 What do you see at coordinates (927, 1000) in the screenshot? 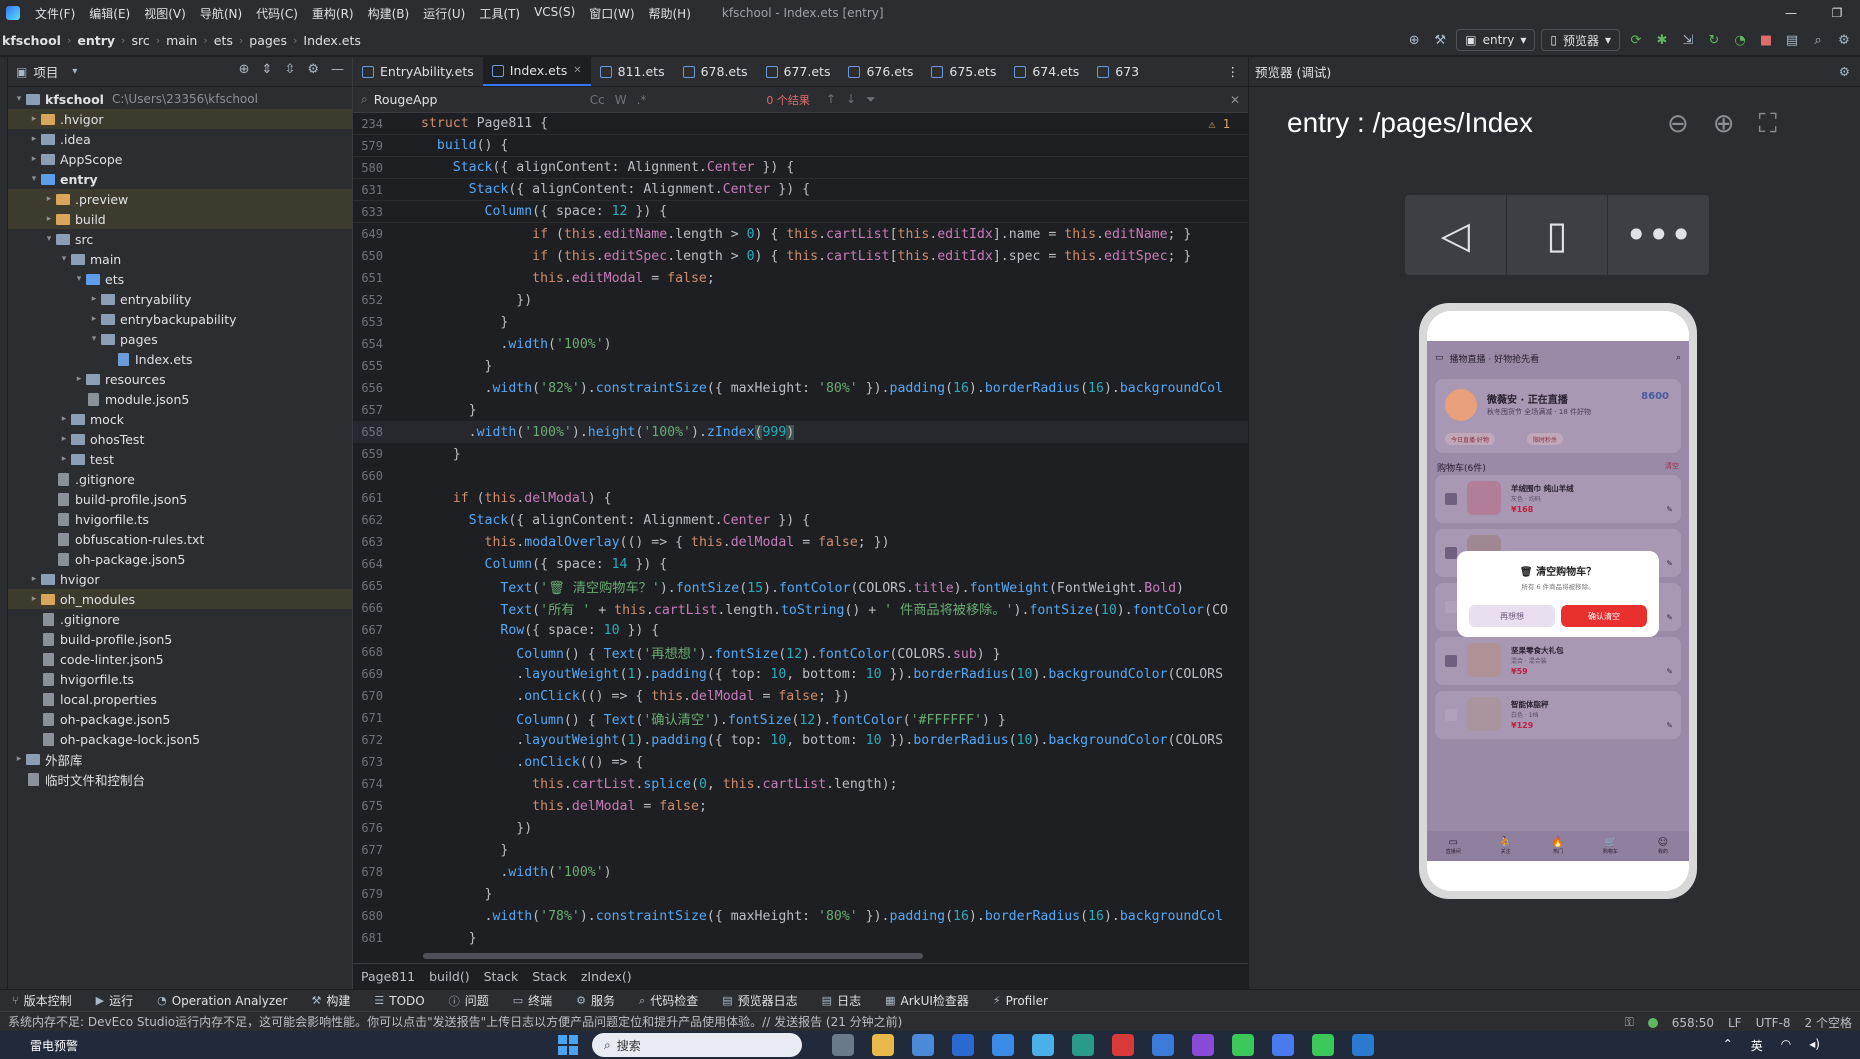
I see `tool-window-button: ▦ ArkUI检查器` at bounding box center [927, 1000].